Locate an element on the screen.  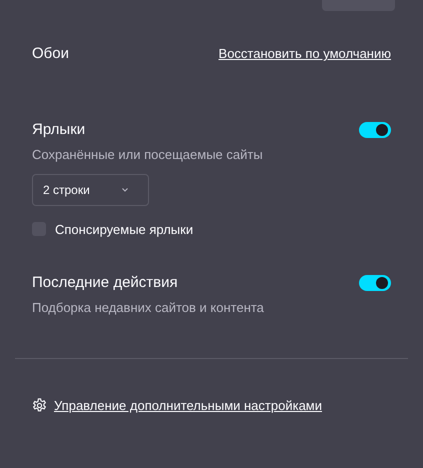
rows-dropdown: 2 строки is located at coordinates (90, 190).